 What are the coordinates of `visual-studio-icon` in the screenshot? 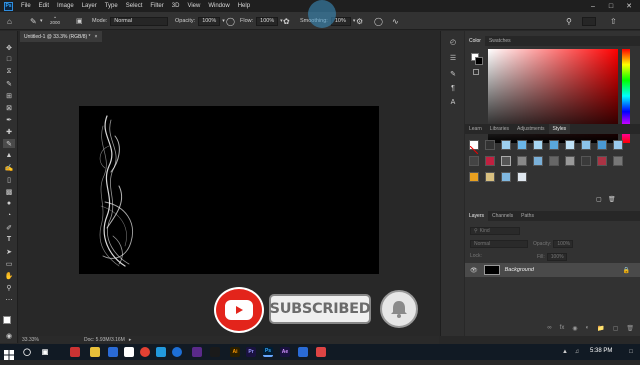 It's located at (197, 352).